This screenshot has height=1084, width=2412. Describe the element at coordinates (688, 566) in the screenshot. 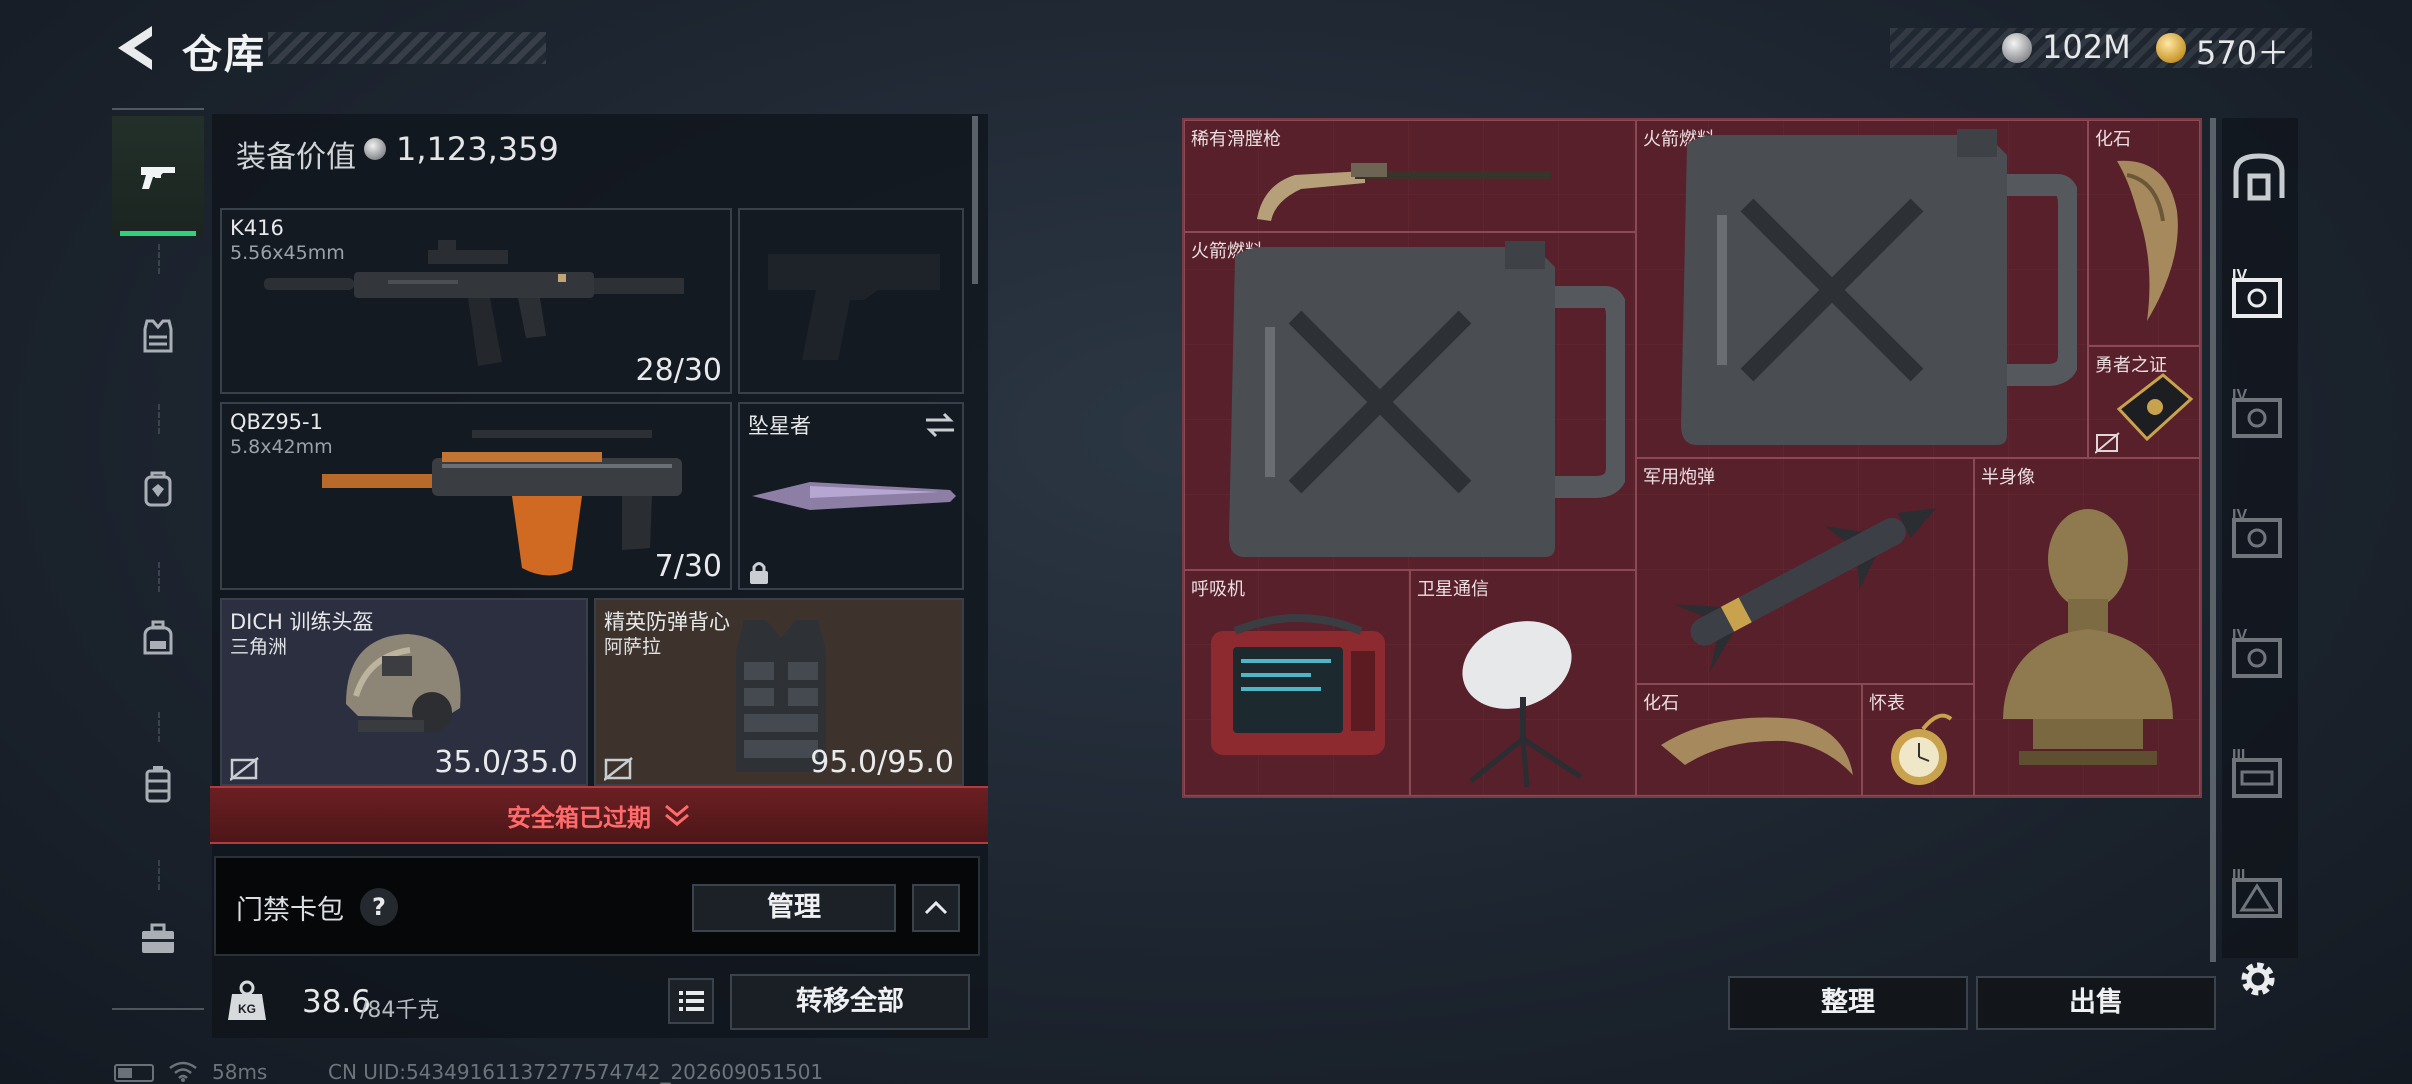

I see `ammo-count: 7/30` at that location.